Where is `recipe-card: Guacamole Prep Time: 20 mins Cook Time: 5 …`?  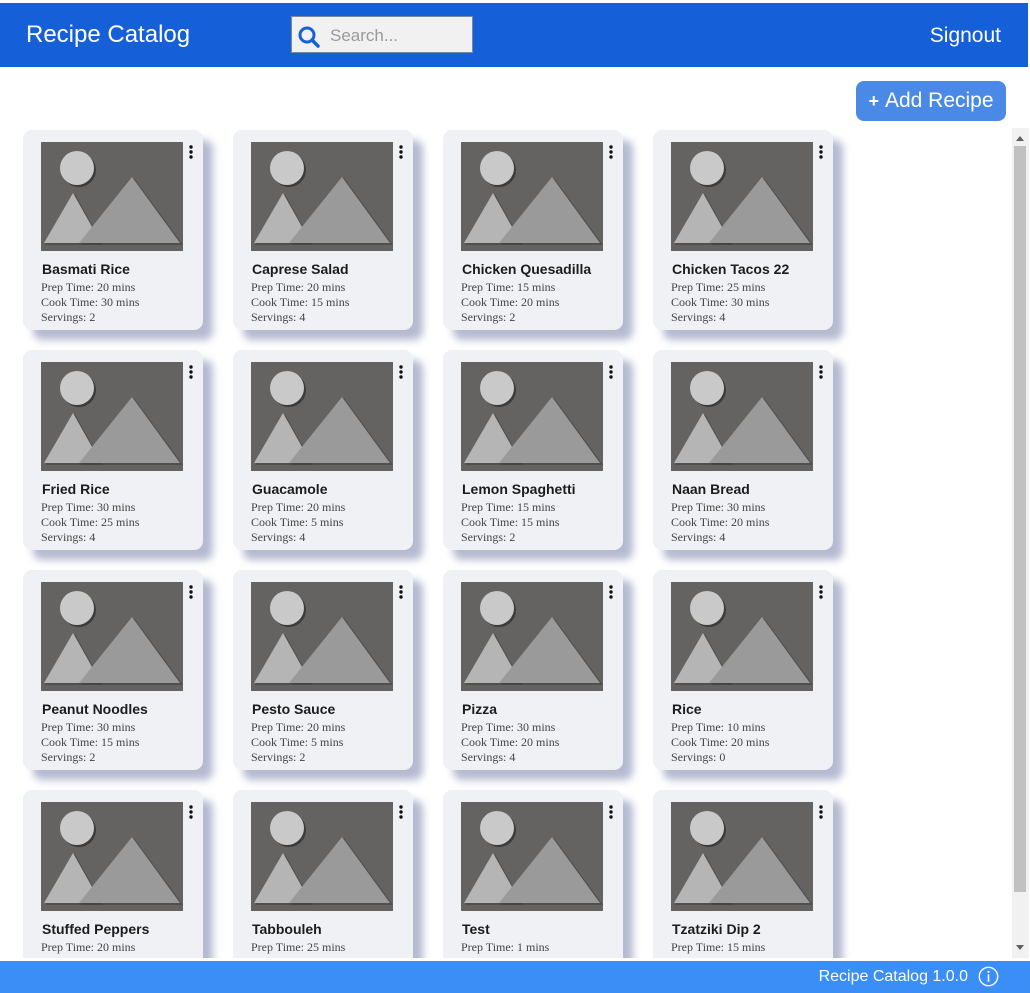
recipe-card: Guacamole Prep Time: 20 mins Cook Time: 5 … is located at coordinates (323, 450).